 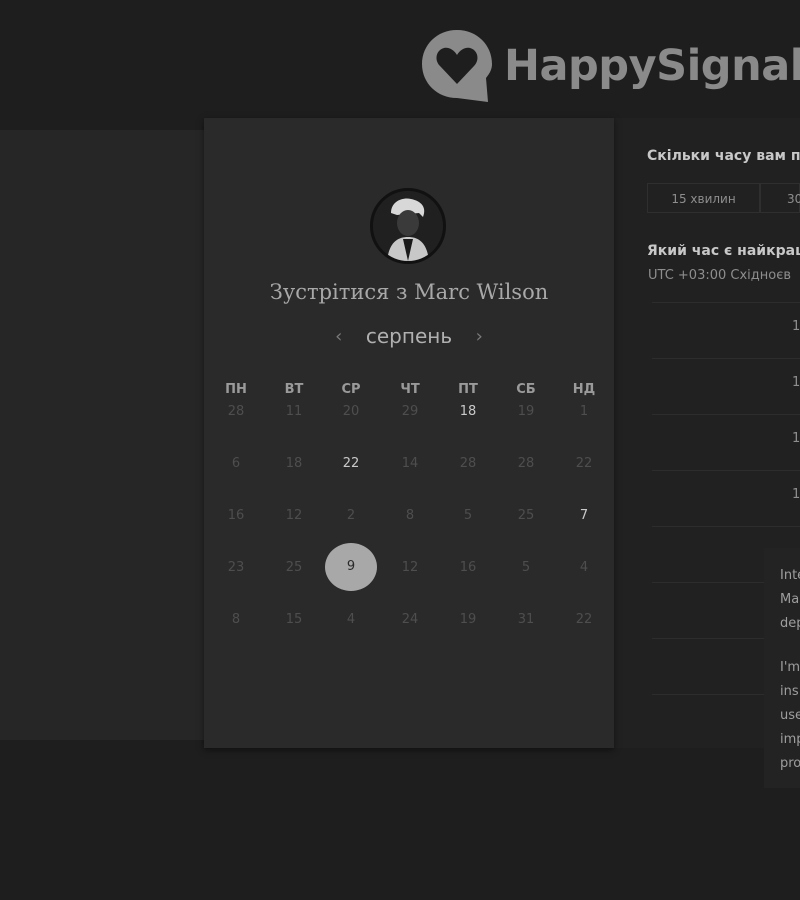 I want to click on popup-text-line: pro, so click(x=790, y=763).